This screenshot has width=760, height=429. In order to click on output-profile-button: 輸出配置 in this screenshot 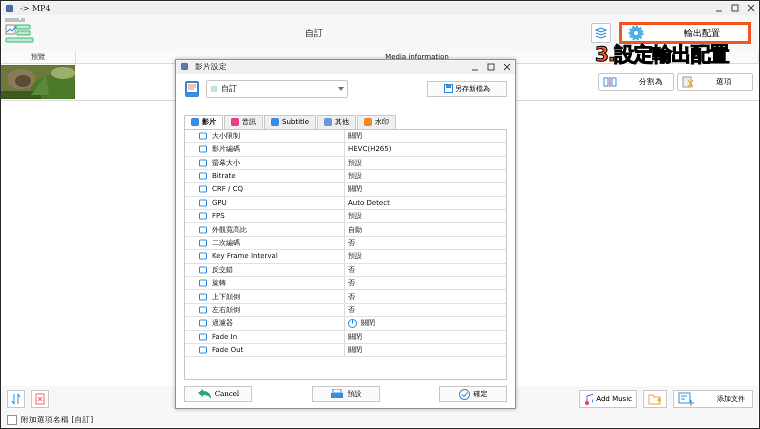, I will do `click(685, 33)`.